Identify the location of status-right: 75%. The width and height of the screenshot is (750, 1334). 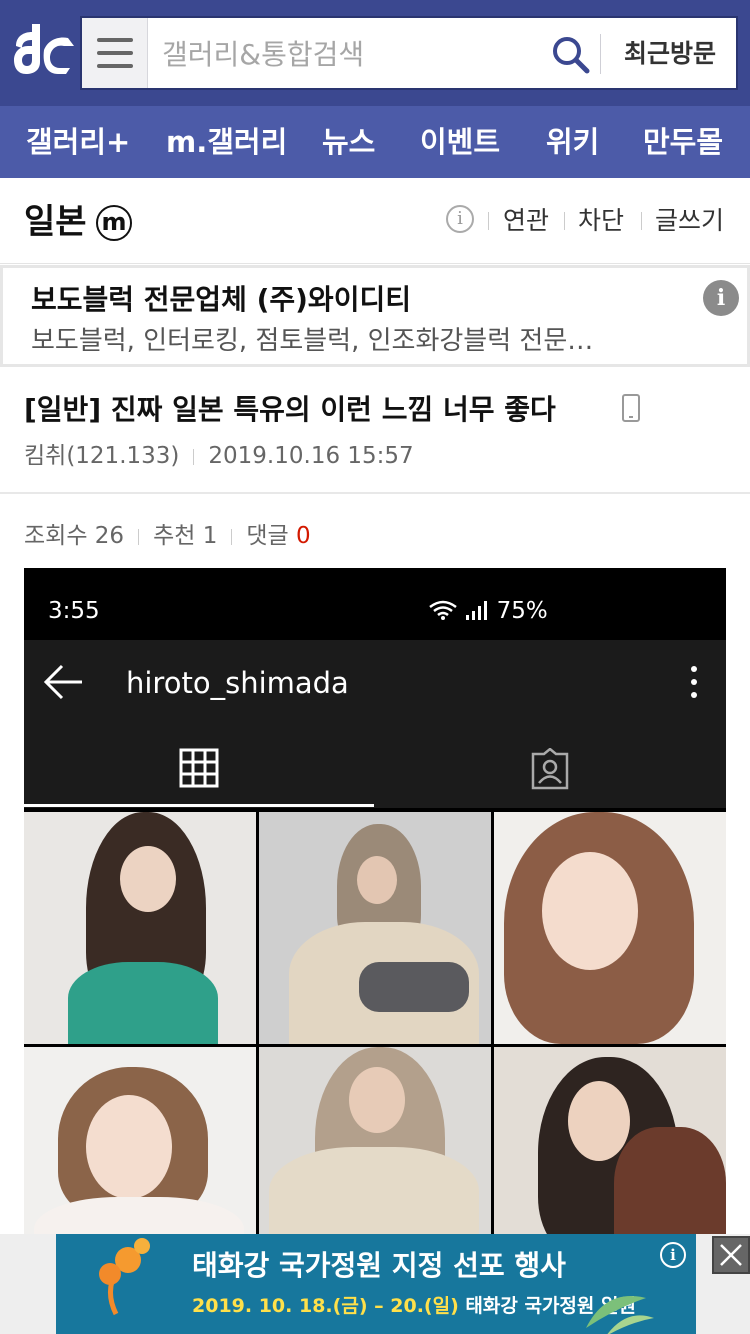
(488, 611).